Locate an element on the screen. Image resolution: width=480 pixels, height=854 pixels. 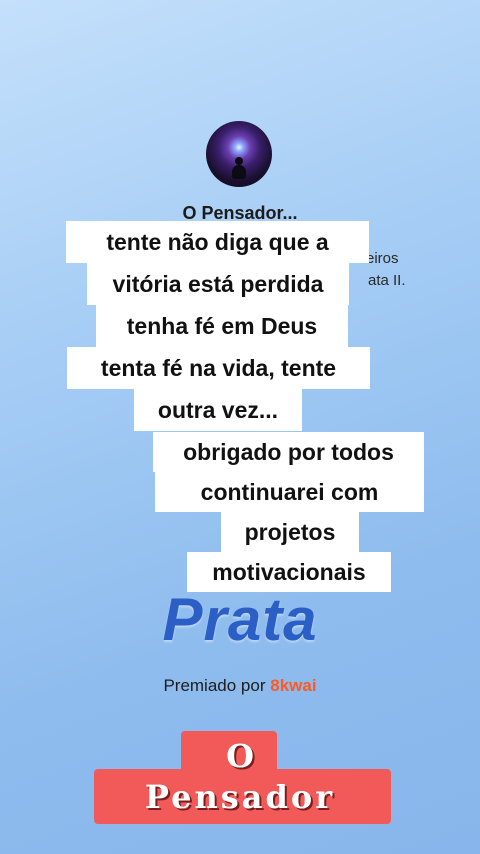
background-text-line: eiros is located at coordinates (382, 258).